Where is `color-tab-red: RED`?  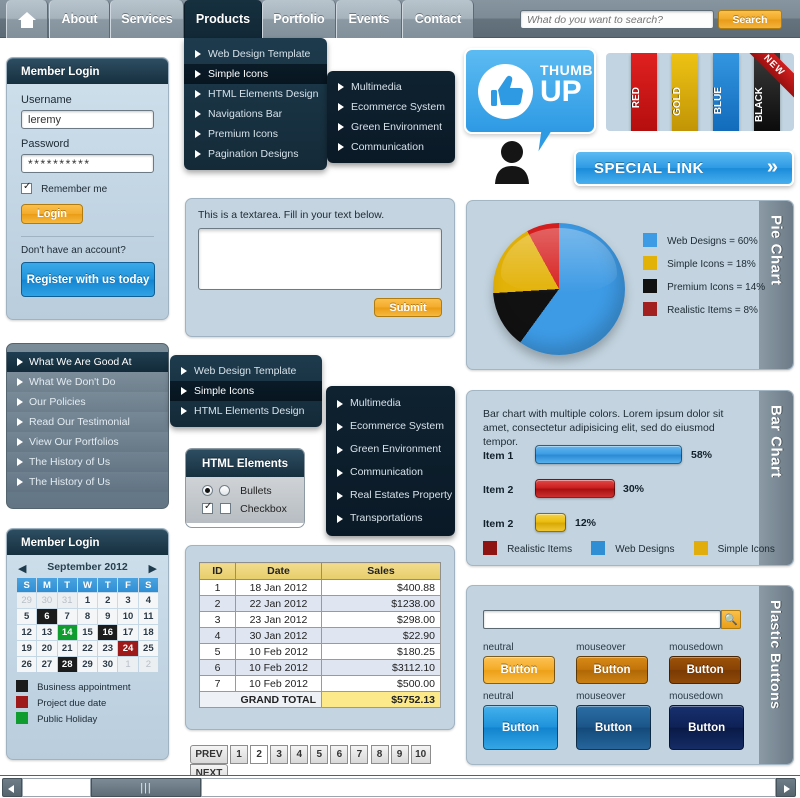
color-tab-red: RED is located at coordinates (644, 92).